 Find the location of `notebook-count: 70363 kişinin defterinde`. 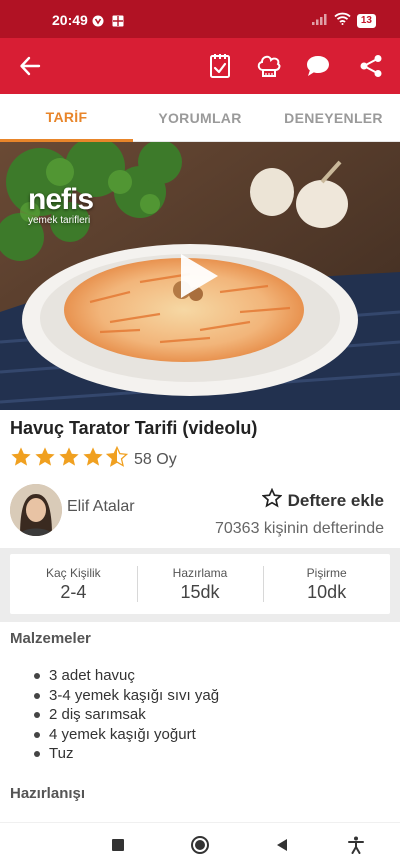

notebook-count: 70363 kişinin defterinde is located at coordinates (299, 528).